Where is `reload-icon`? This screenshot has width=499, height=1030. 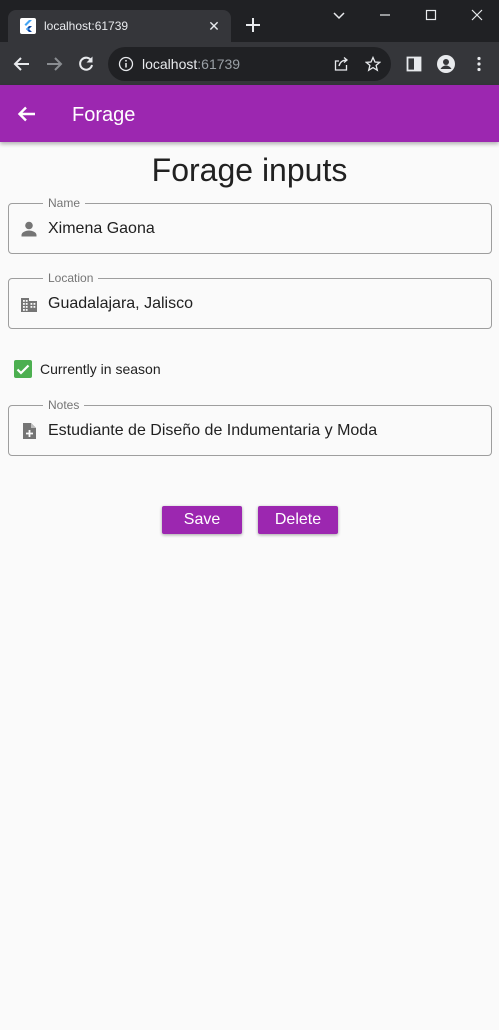
reload-icon is located at coordinates (86, 64).